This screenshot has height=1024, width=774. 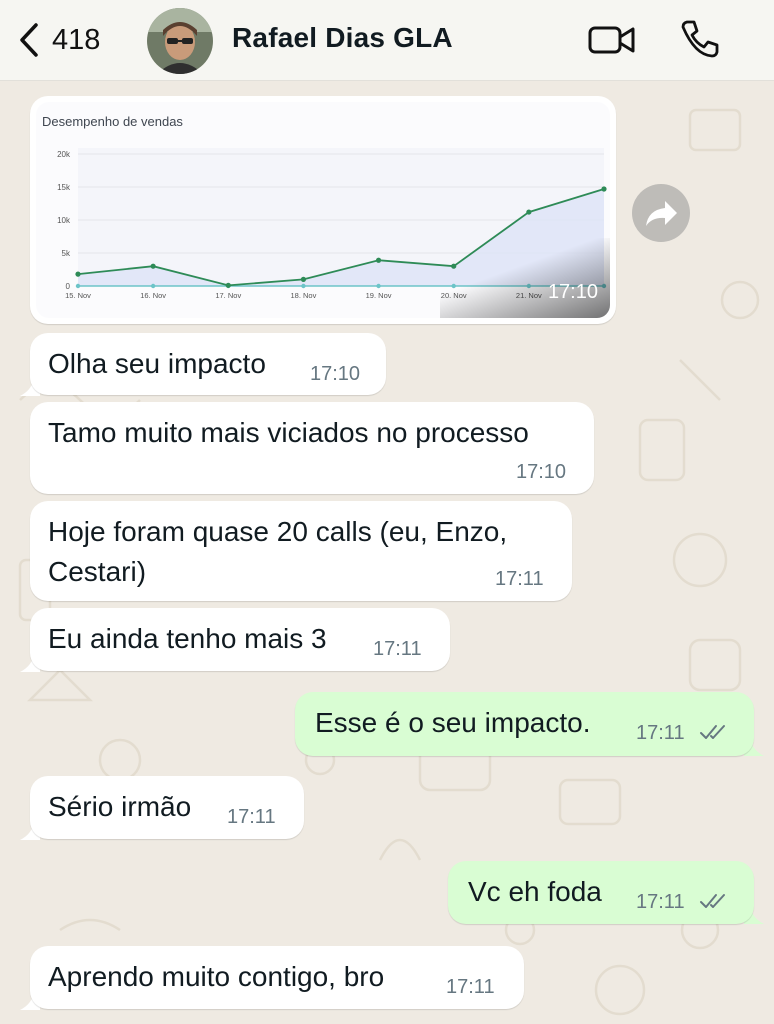 What do you see at coordinates (187, 638) in the screenshot?
I see `message-text: Eu ainda tenho mais 3` at bounding box center [187, 638].